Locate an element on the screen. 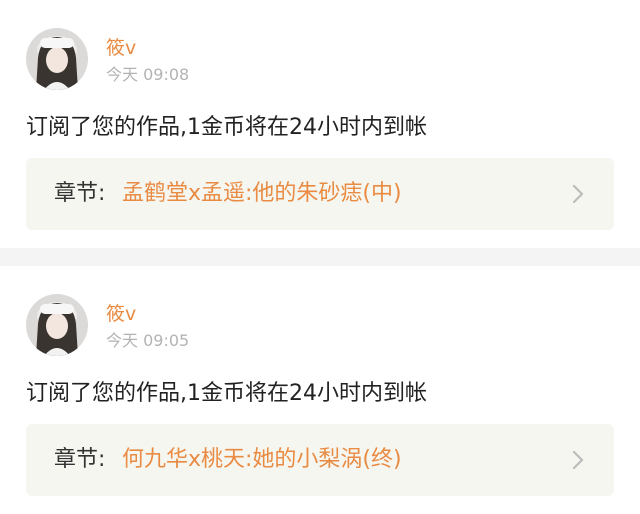 The height and width of the screenshot is (514, 640). chapter-link: 章节: 孟鹤堂x孟遥:他的朱砂痣(中) is located at coordinates (320, 194).